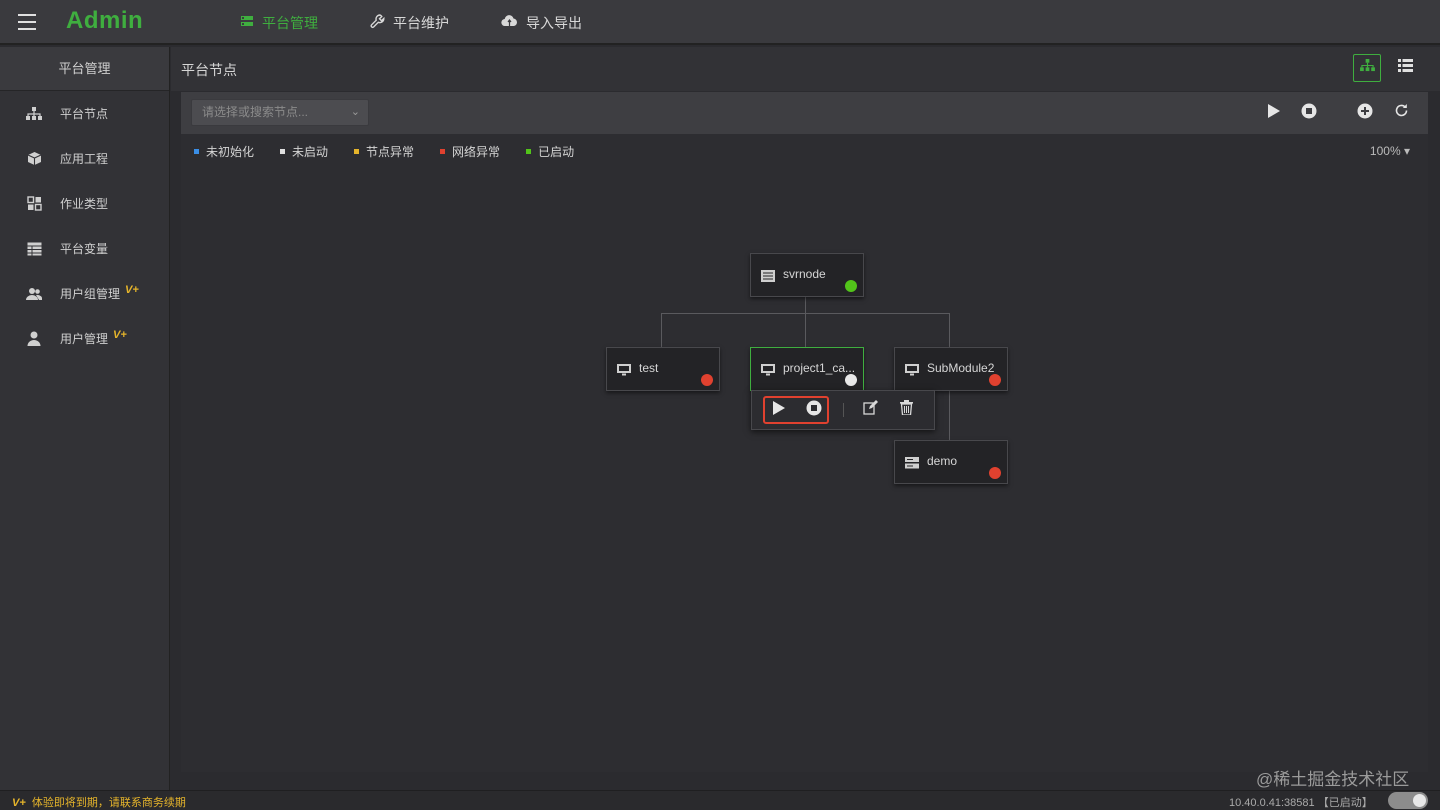 The image size is (1440, 810). Describe the element at coordinates (663, 369) in the screenshot. I see `node-test: test` at that location.